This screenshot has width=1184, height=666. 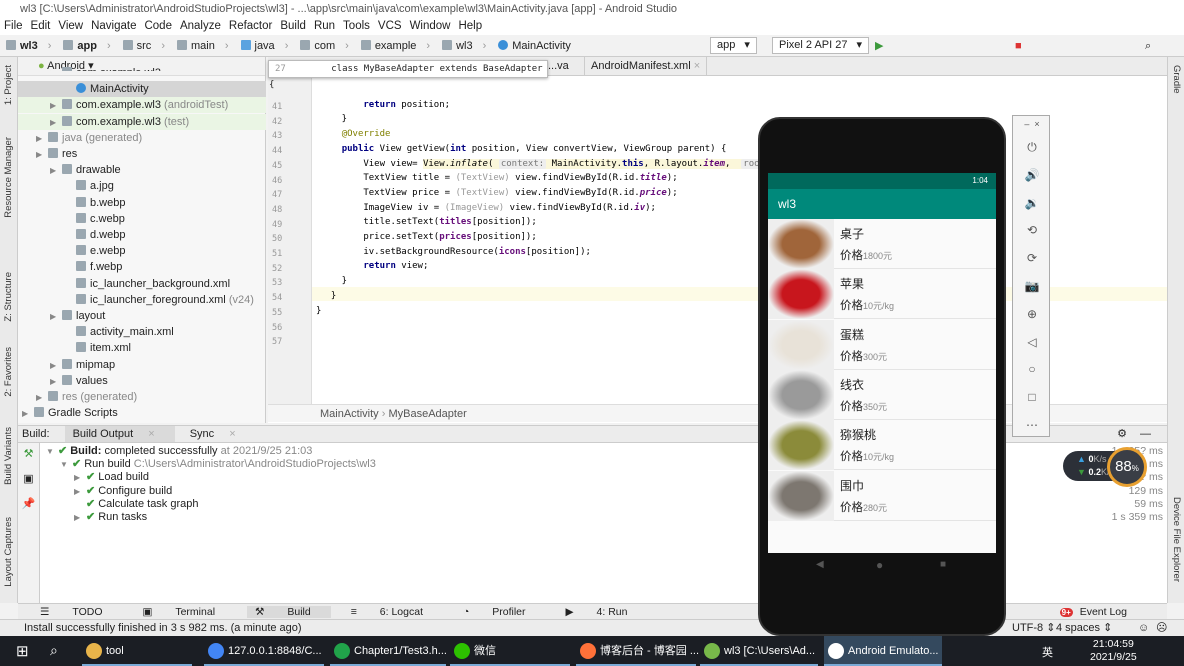 I want to click on tree-item: ic_launcher_background.xml, so click(x=142, y=284).